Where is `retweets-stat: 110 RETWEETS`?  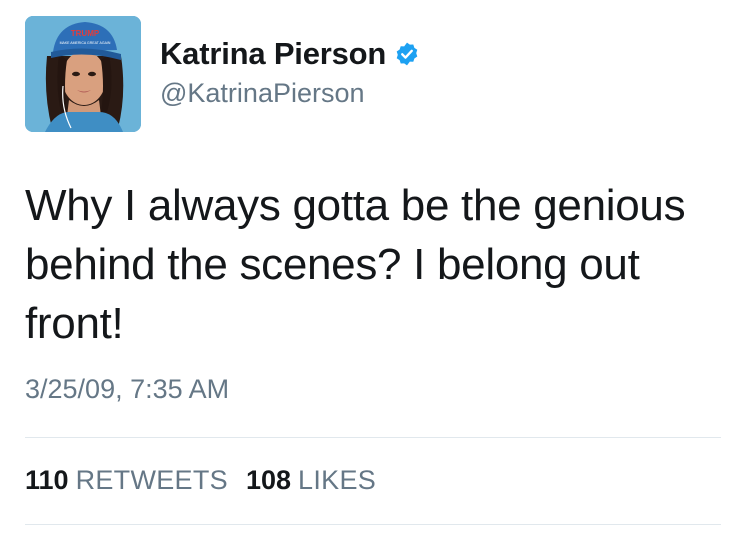
retweets-stat: 110 RETWEETS is located at coordinates (126, 480).